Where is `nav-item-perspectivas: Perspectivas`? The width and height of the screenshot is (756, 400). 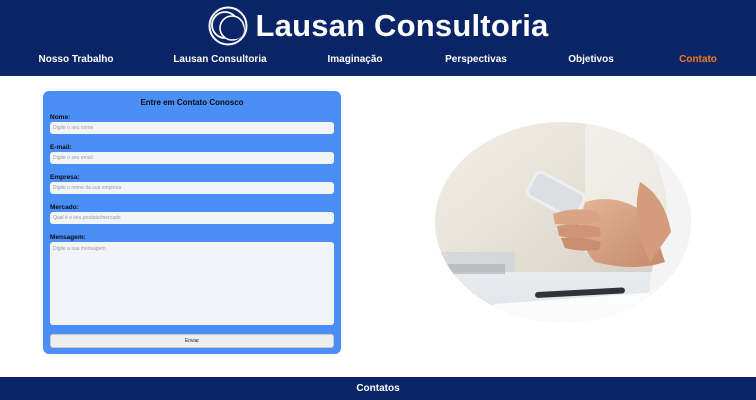
nav-item-perspectivas: Perspectivas is located at coordinates (476, 59).